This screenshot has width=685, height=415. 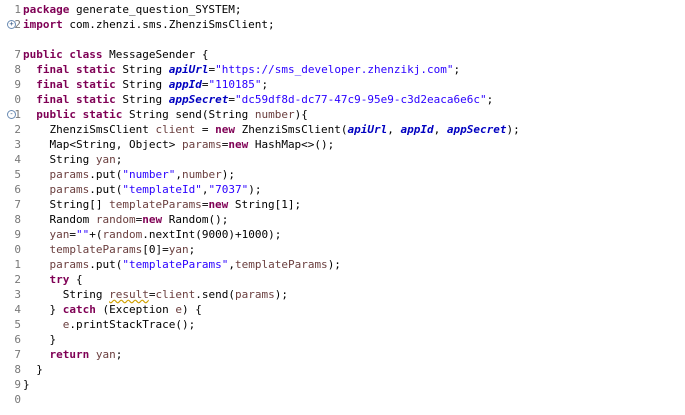 I want to click on code-token: ZhenziSmsClient(, so click(x=291, y=129).